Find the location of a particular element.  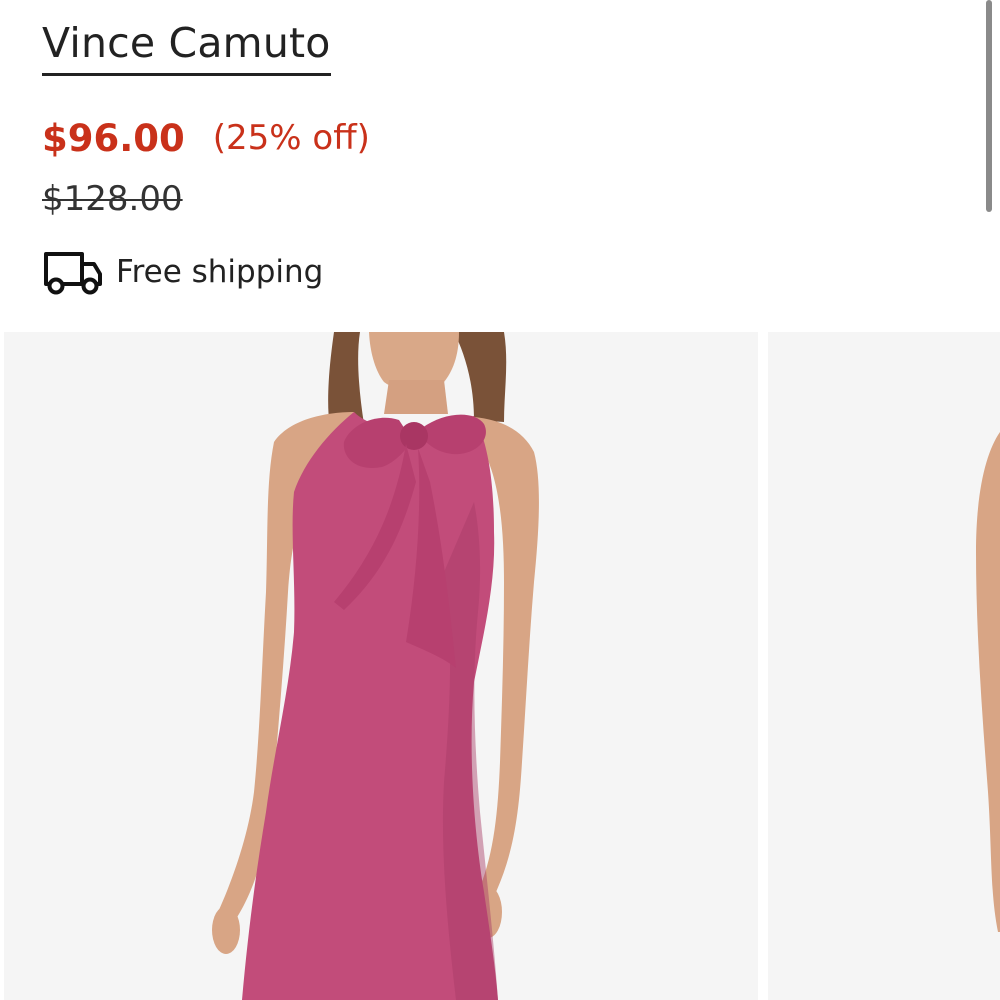

original-price: $128.00 is located at coordinates (112, 199).